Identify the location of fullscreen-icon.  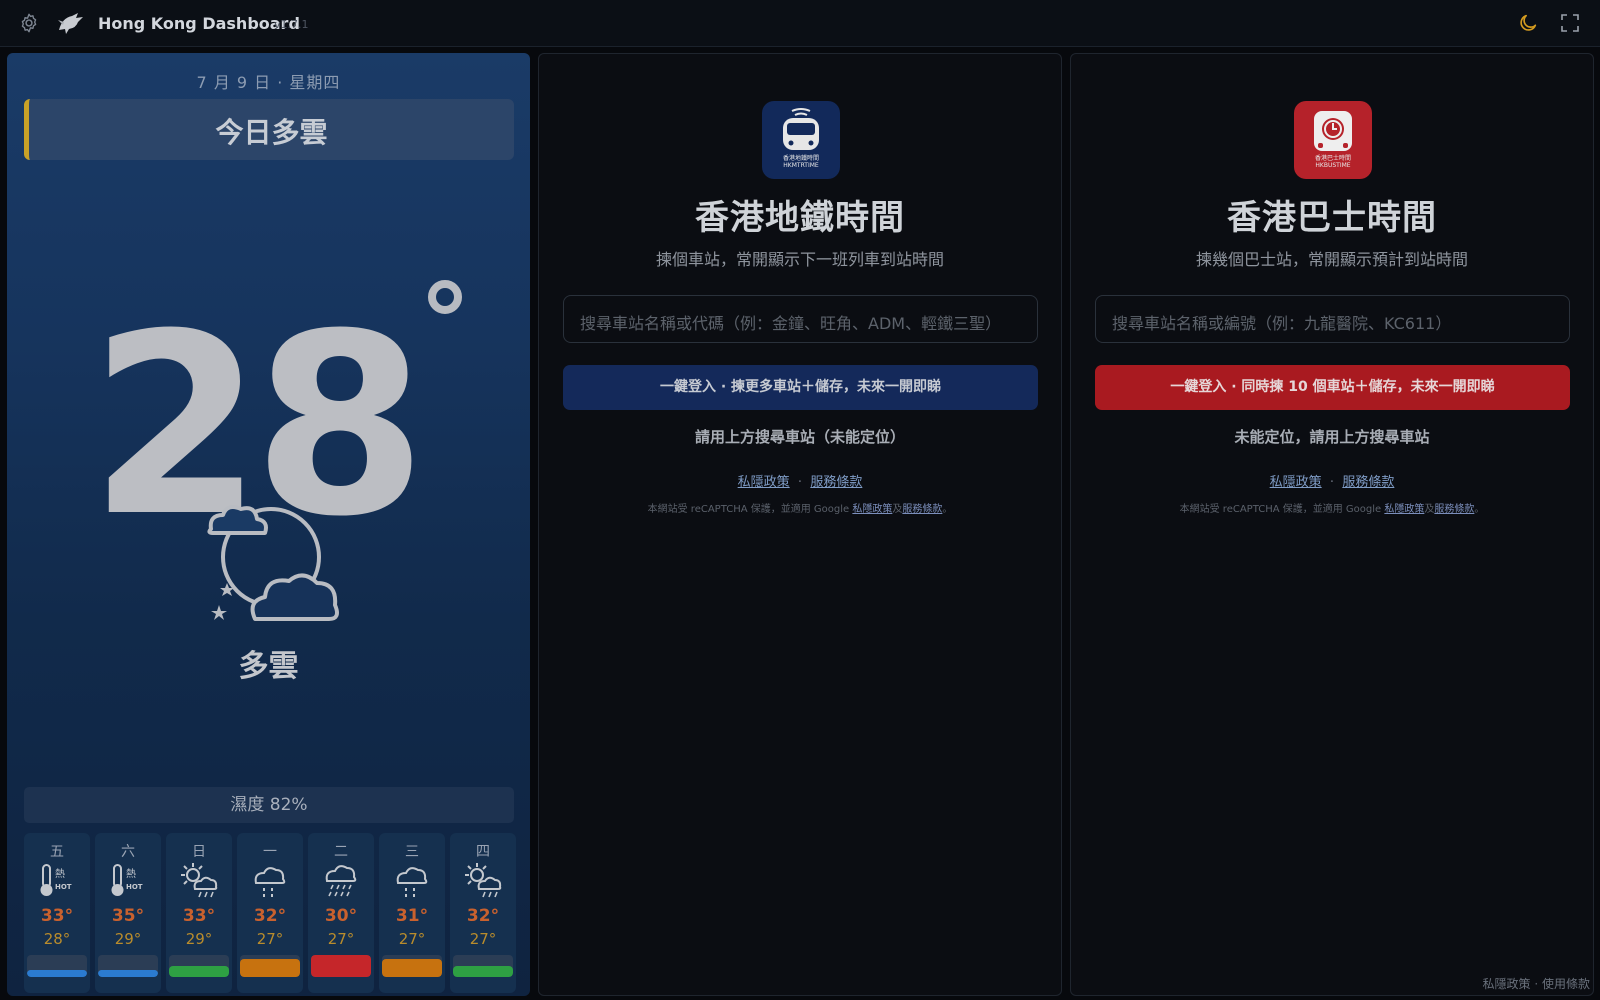
(1570, 23).